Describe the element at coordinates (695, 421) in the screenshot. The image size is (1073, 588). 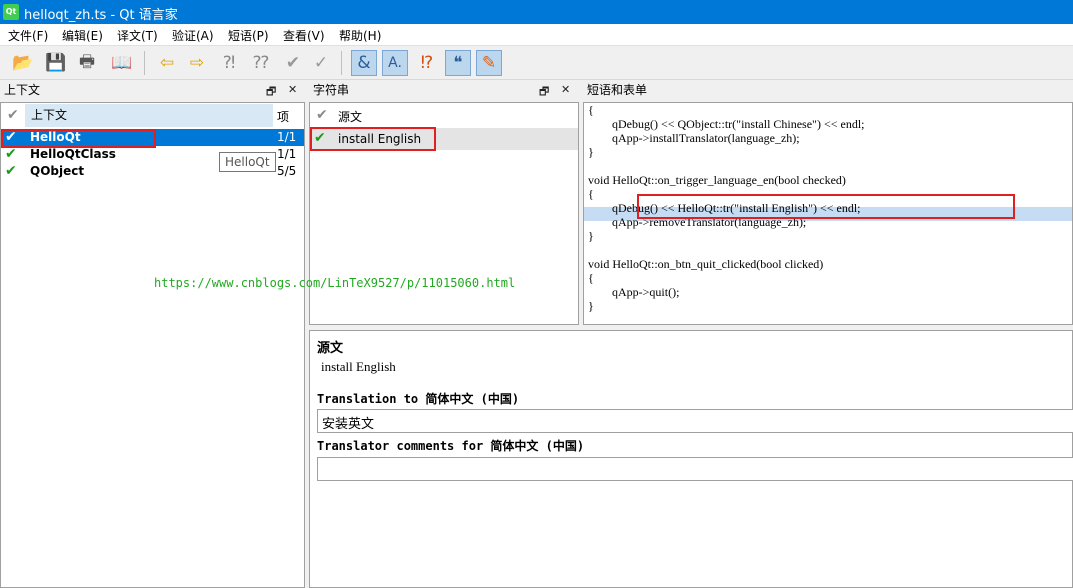
I see `translation-field: 安装英文` at that location.